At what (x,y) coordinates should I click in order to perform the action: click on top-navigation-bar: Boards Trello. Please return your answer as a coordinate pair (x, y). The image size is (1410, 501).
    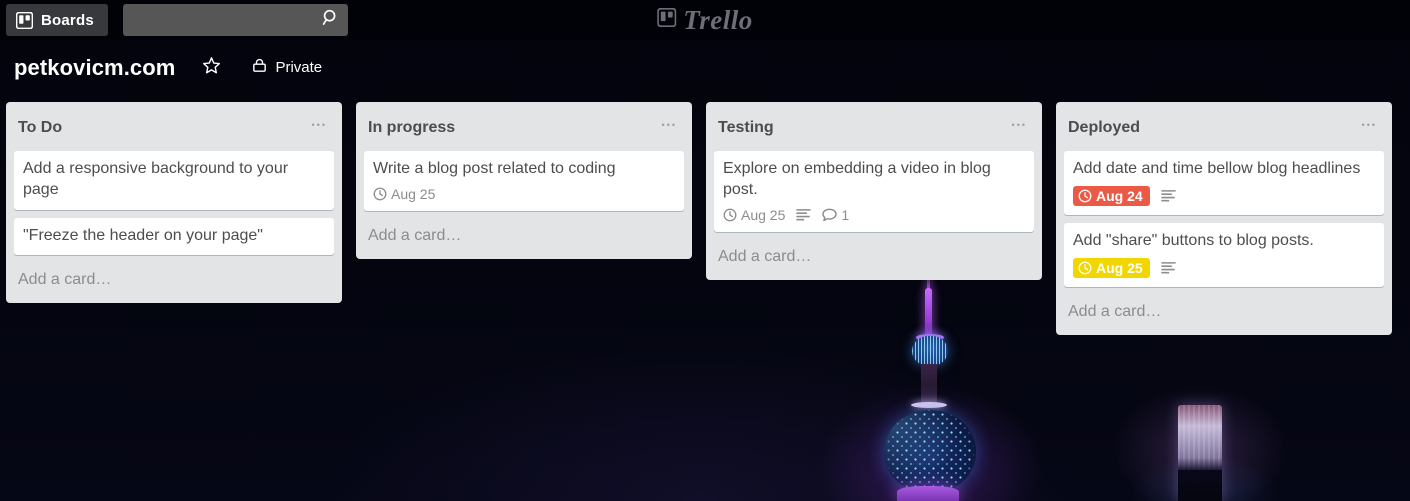
    Looking at the image, I should click on (705, 20).